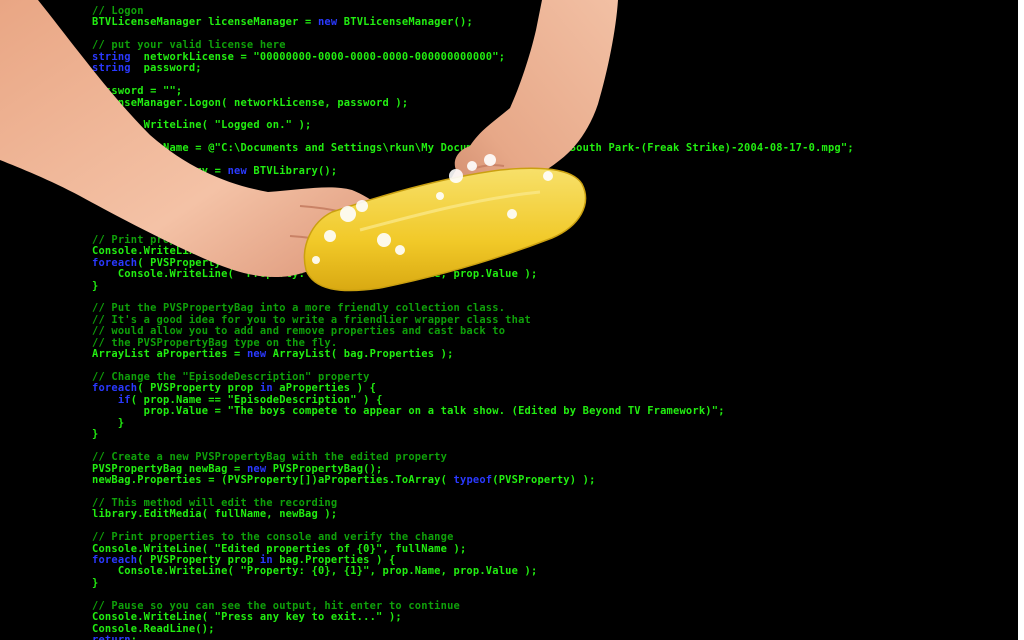 The height and width of the screenshot is (640, 1024). I want to click on code-keyword: return, so click(111, 637).